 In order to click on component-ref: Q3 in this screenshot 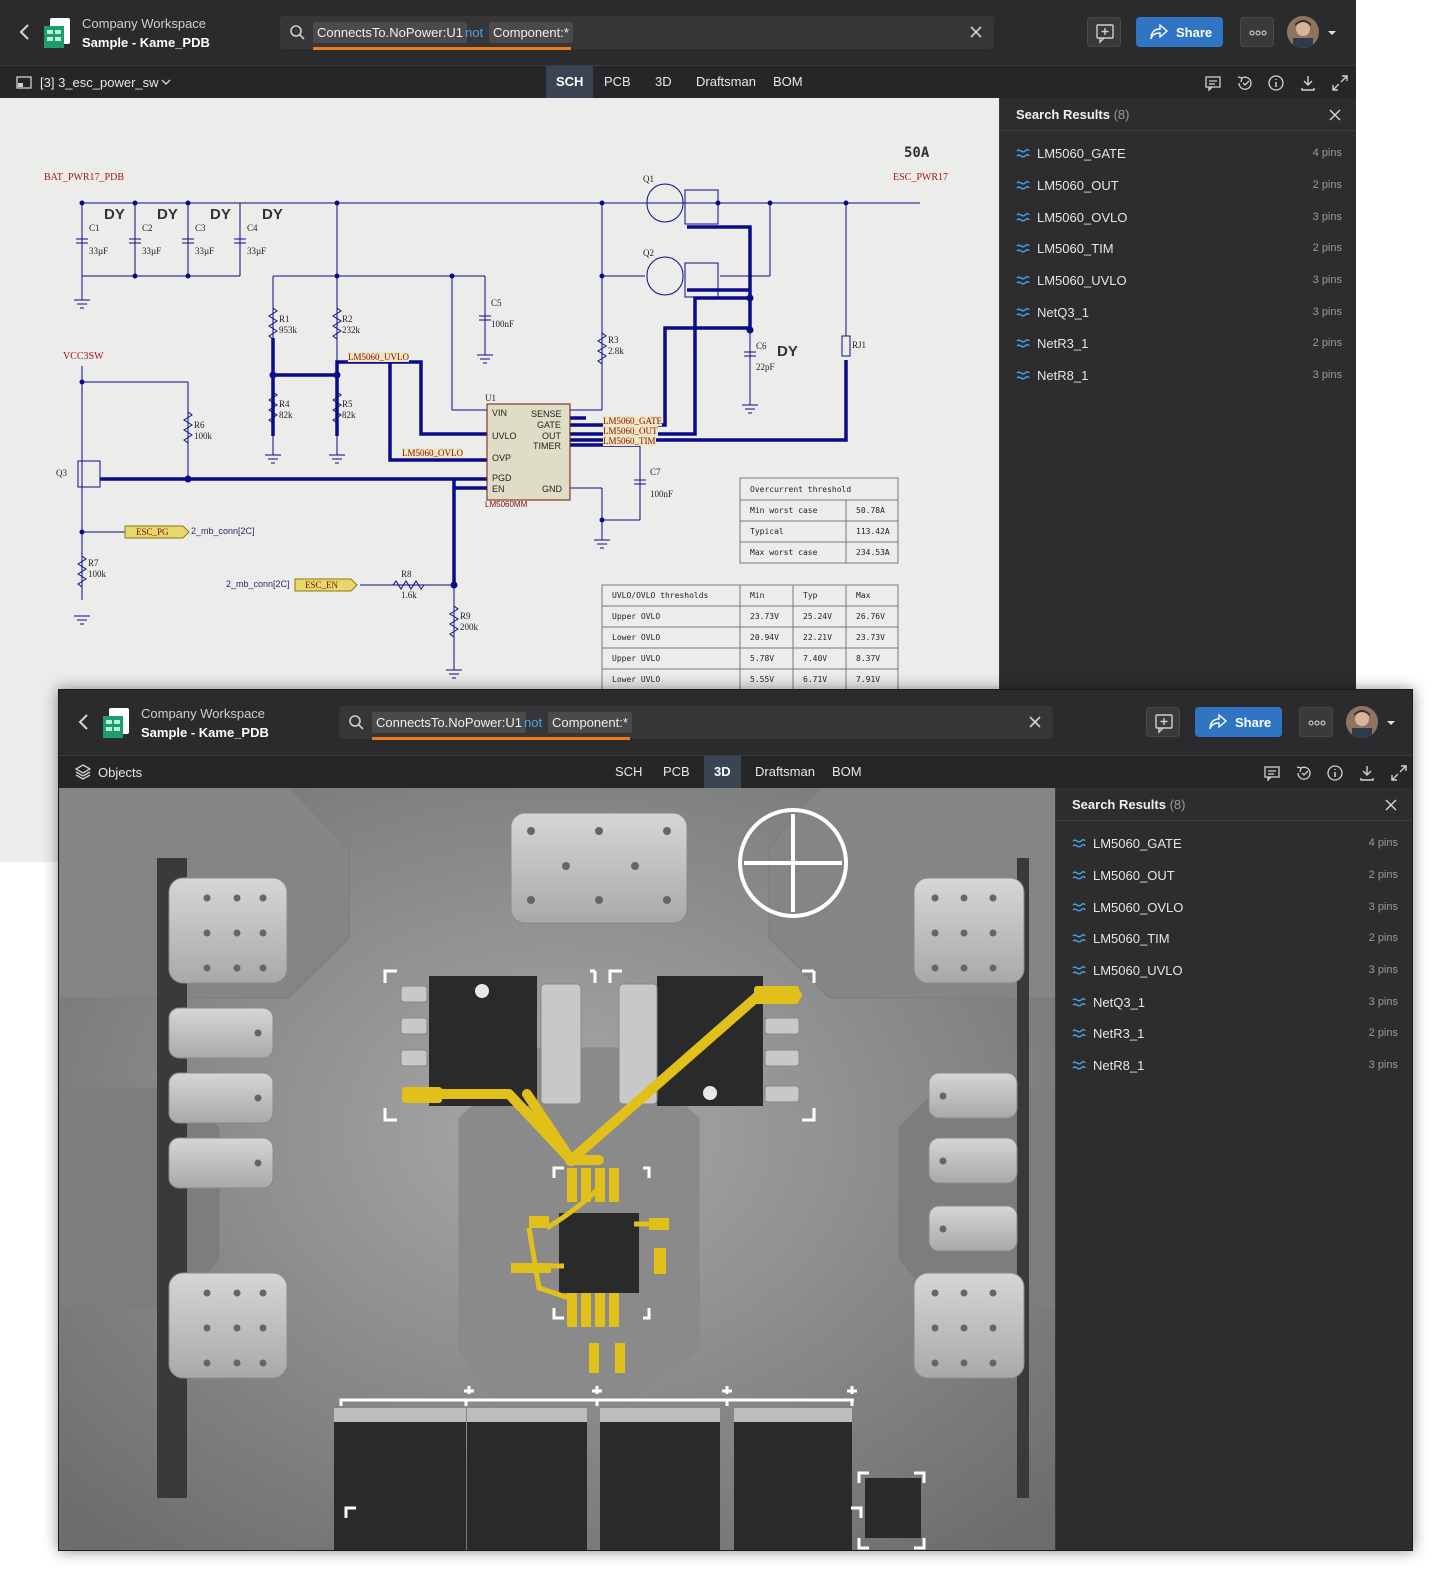, I will do `click(61, 473)`.